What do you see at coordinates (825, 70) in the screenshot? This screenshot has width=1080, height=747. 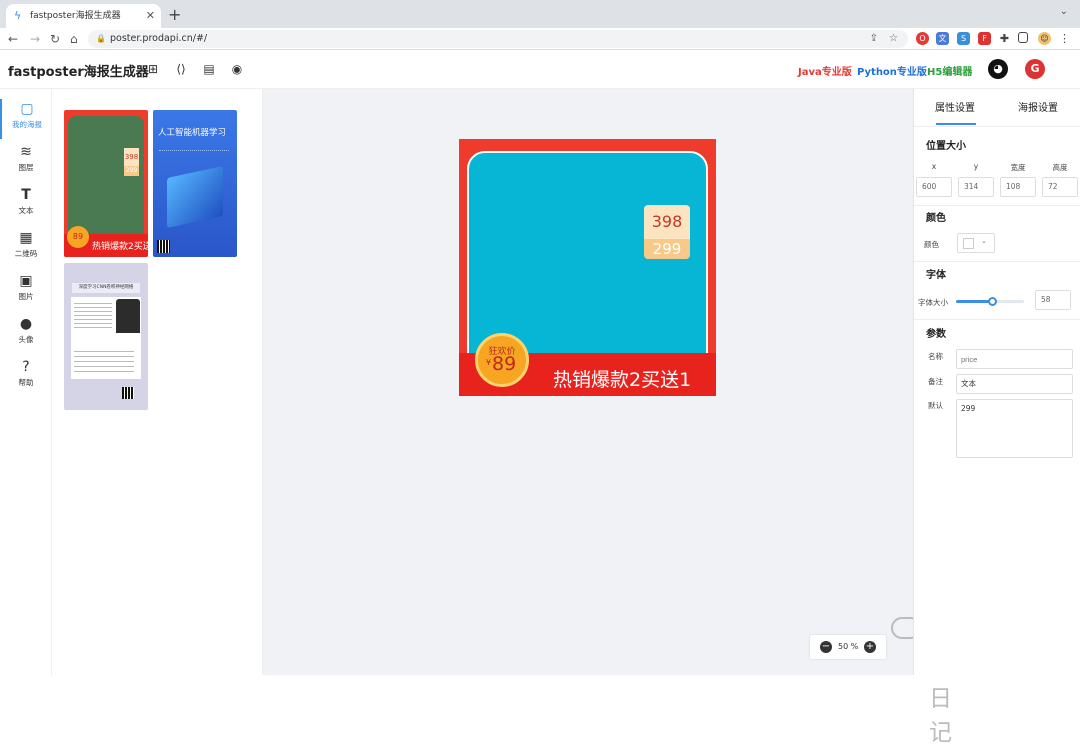 I see `java-pro-link: Java专业版` at bounding box center [825, 70].